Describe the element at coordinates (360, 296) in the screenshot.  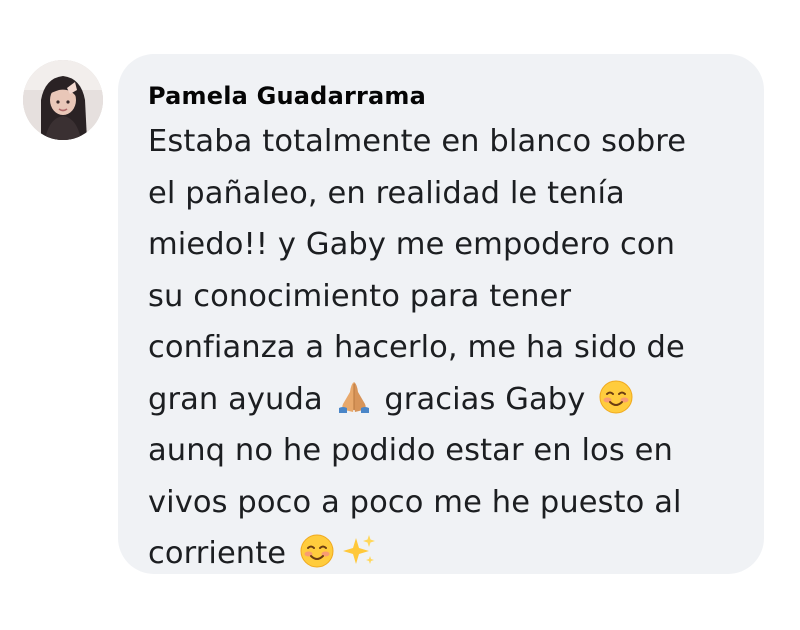
I see `comment-line: su conocimiento para tener` at that location.